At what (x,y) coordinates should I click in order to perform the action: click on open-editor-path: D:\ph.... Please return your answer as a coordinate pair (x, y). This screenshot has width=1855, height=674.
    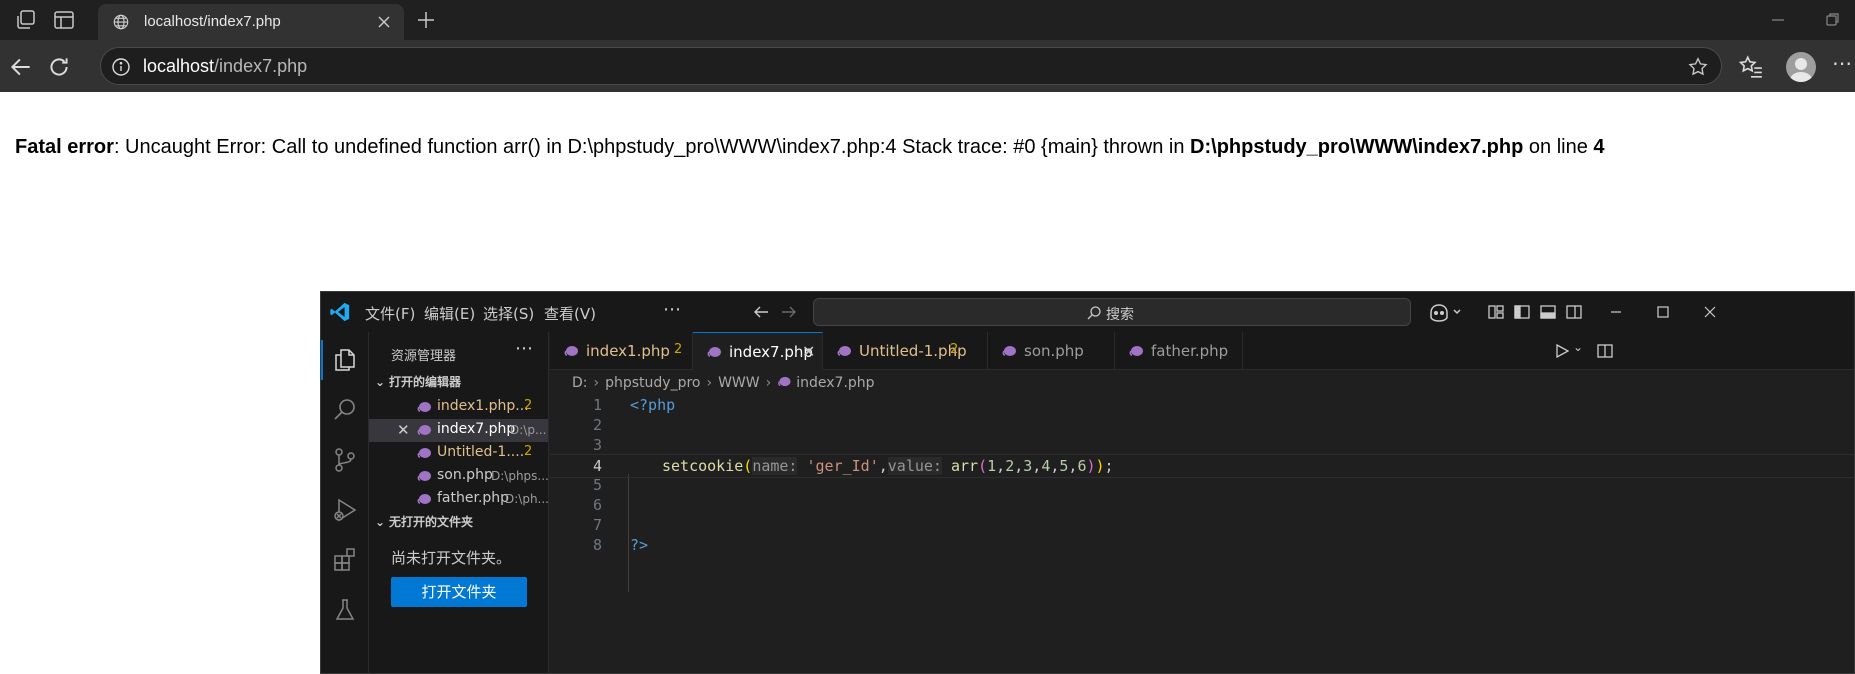
    Looking at the image, I should click on (526, 499).